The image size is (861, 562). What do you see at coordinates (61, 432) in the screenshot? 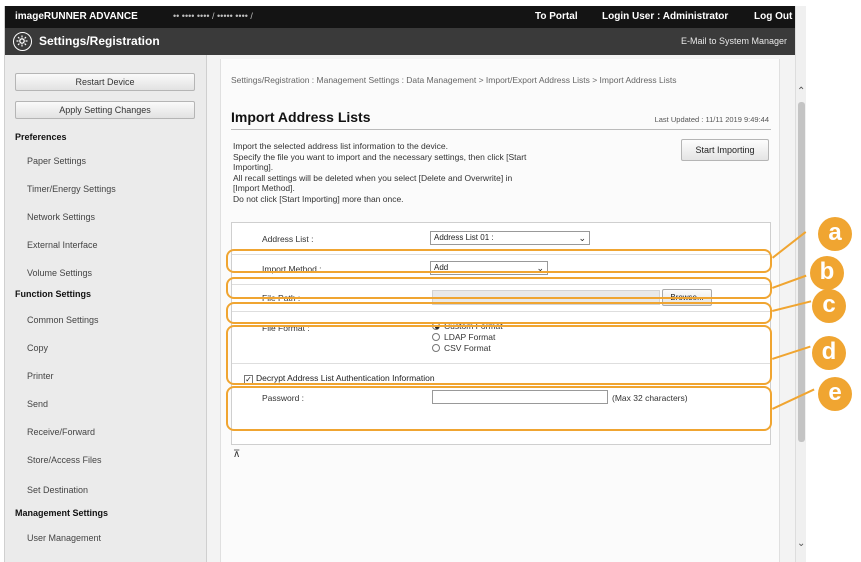
I see `sidebar-item-receive-forward: Receive/Forward` at bounding box center [61, 432].